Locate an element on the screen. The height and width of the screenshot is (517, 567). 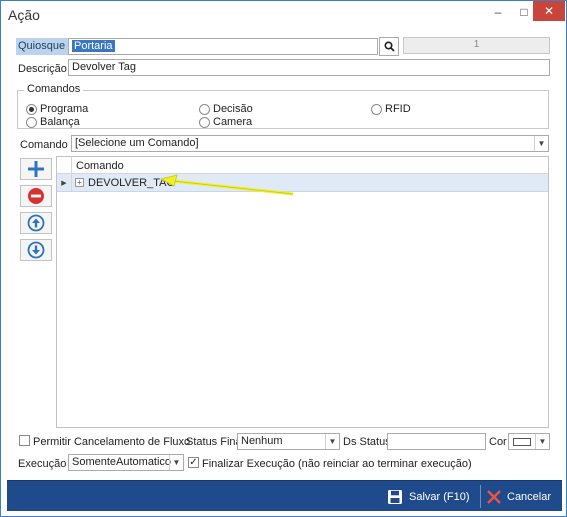
execucao-select: SomenteAutomatico ▼ is located at coordinates (126, 462).